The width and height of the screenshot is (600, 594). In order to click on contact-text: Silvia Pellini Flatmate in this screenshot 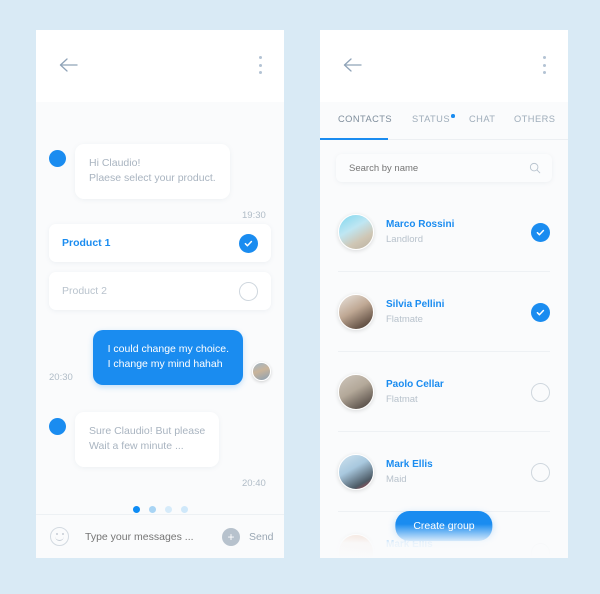, I will do `click(458, 312)`.